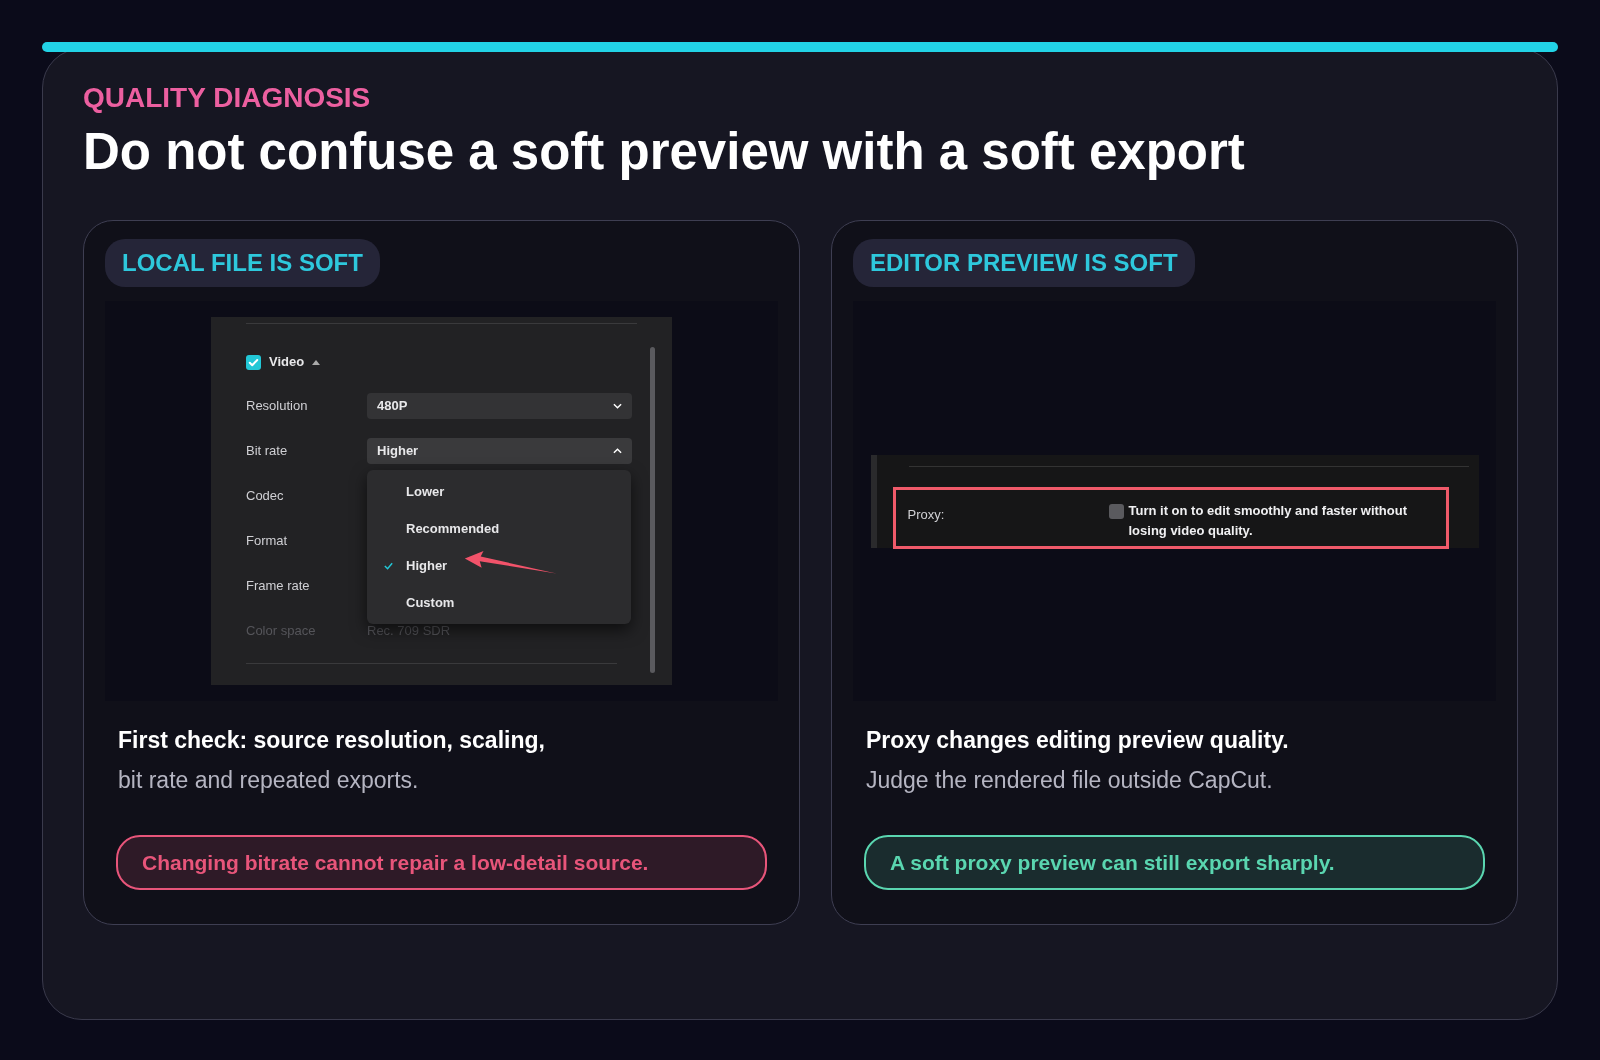 The height and width of the screenshot is (1060, 1600). What do you see at coordinates (265, 495) in the screenshot?
I see `field-label: Codec` at bounding box center [265, 495].